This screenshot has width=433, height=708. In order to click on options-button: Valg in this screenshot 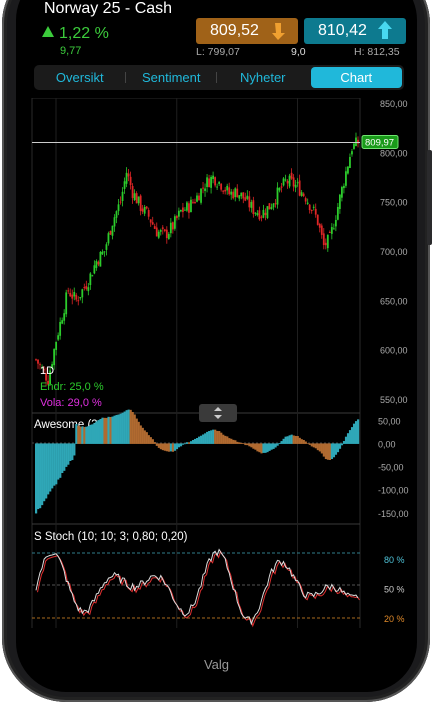, I will do `click(216, 664)`.